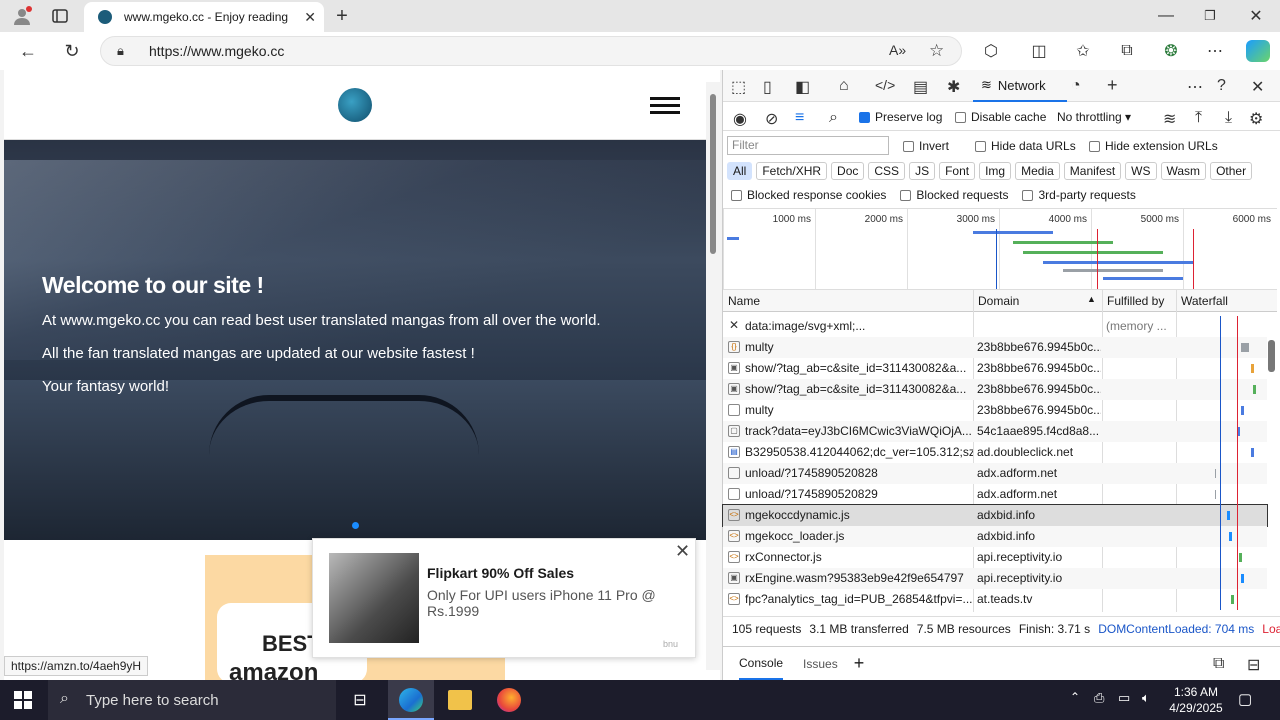  What do you see at coordinates (1039, 51) in the screenshot?
I see `split-screen-icon: ◫` at bounding box center [1039, 51].